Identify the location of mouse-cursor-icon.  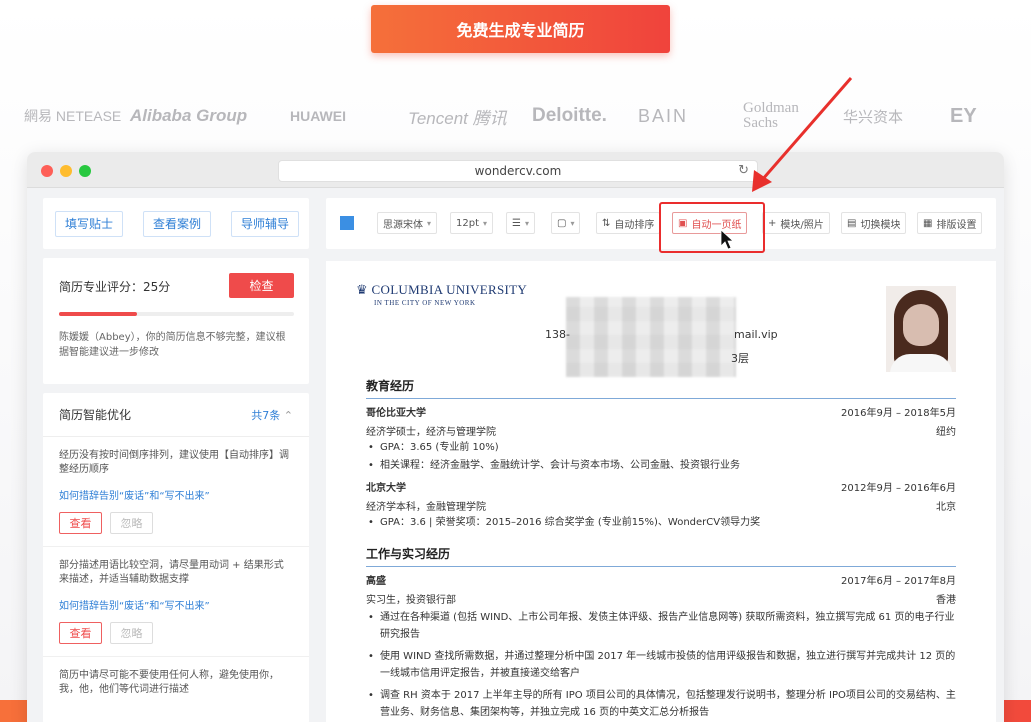
(727, 239).